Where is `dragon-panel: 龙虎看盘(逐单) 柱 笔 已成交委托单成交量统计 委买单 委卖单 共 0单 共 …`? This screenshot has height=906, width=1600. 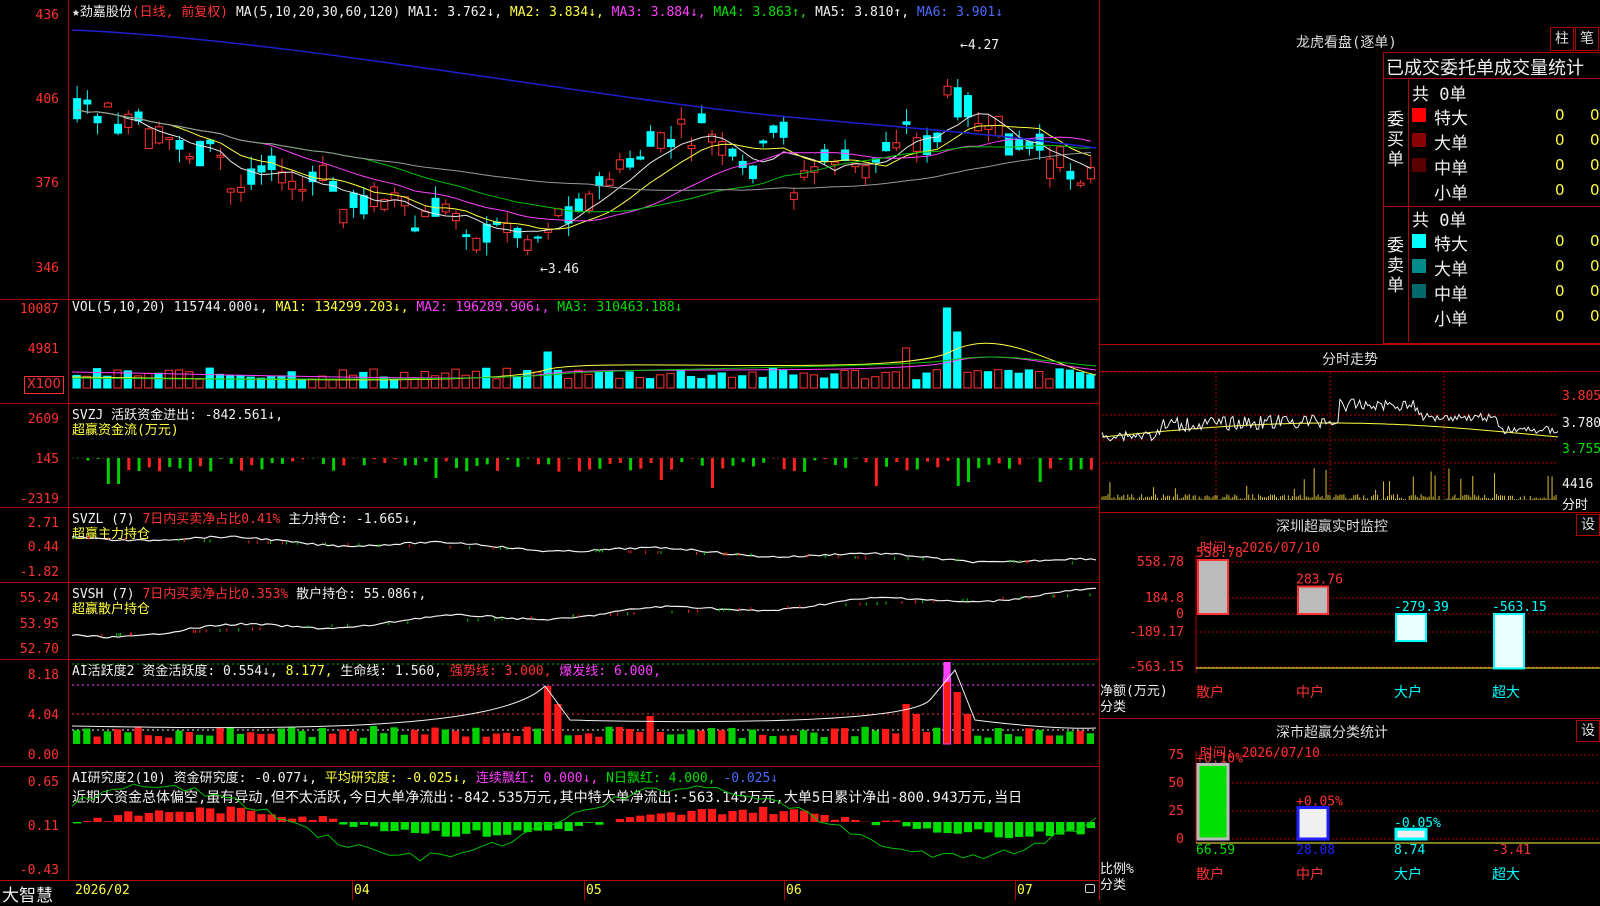 dragon-panel: 龙虎看盘(逐单) 柱 笔 已成交委托单成交量统计 委买单 委卖单 共 0单 共 … is located at coordinates (1350, 172).